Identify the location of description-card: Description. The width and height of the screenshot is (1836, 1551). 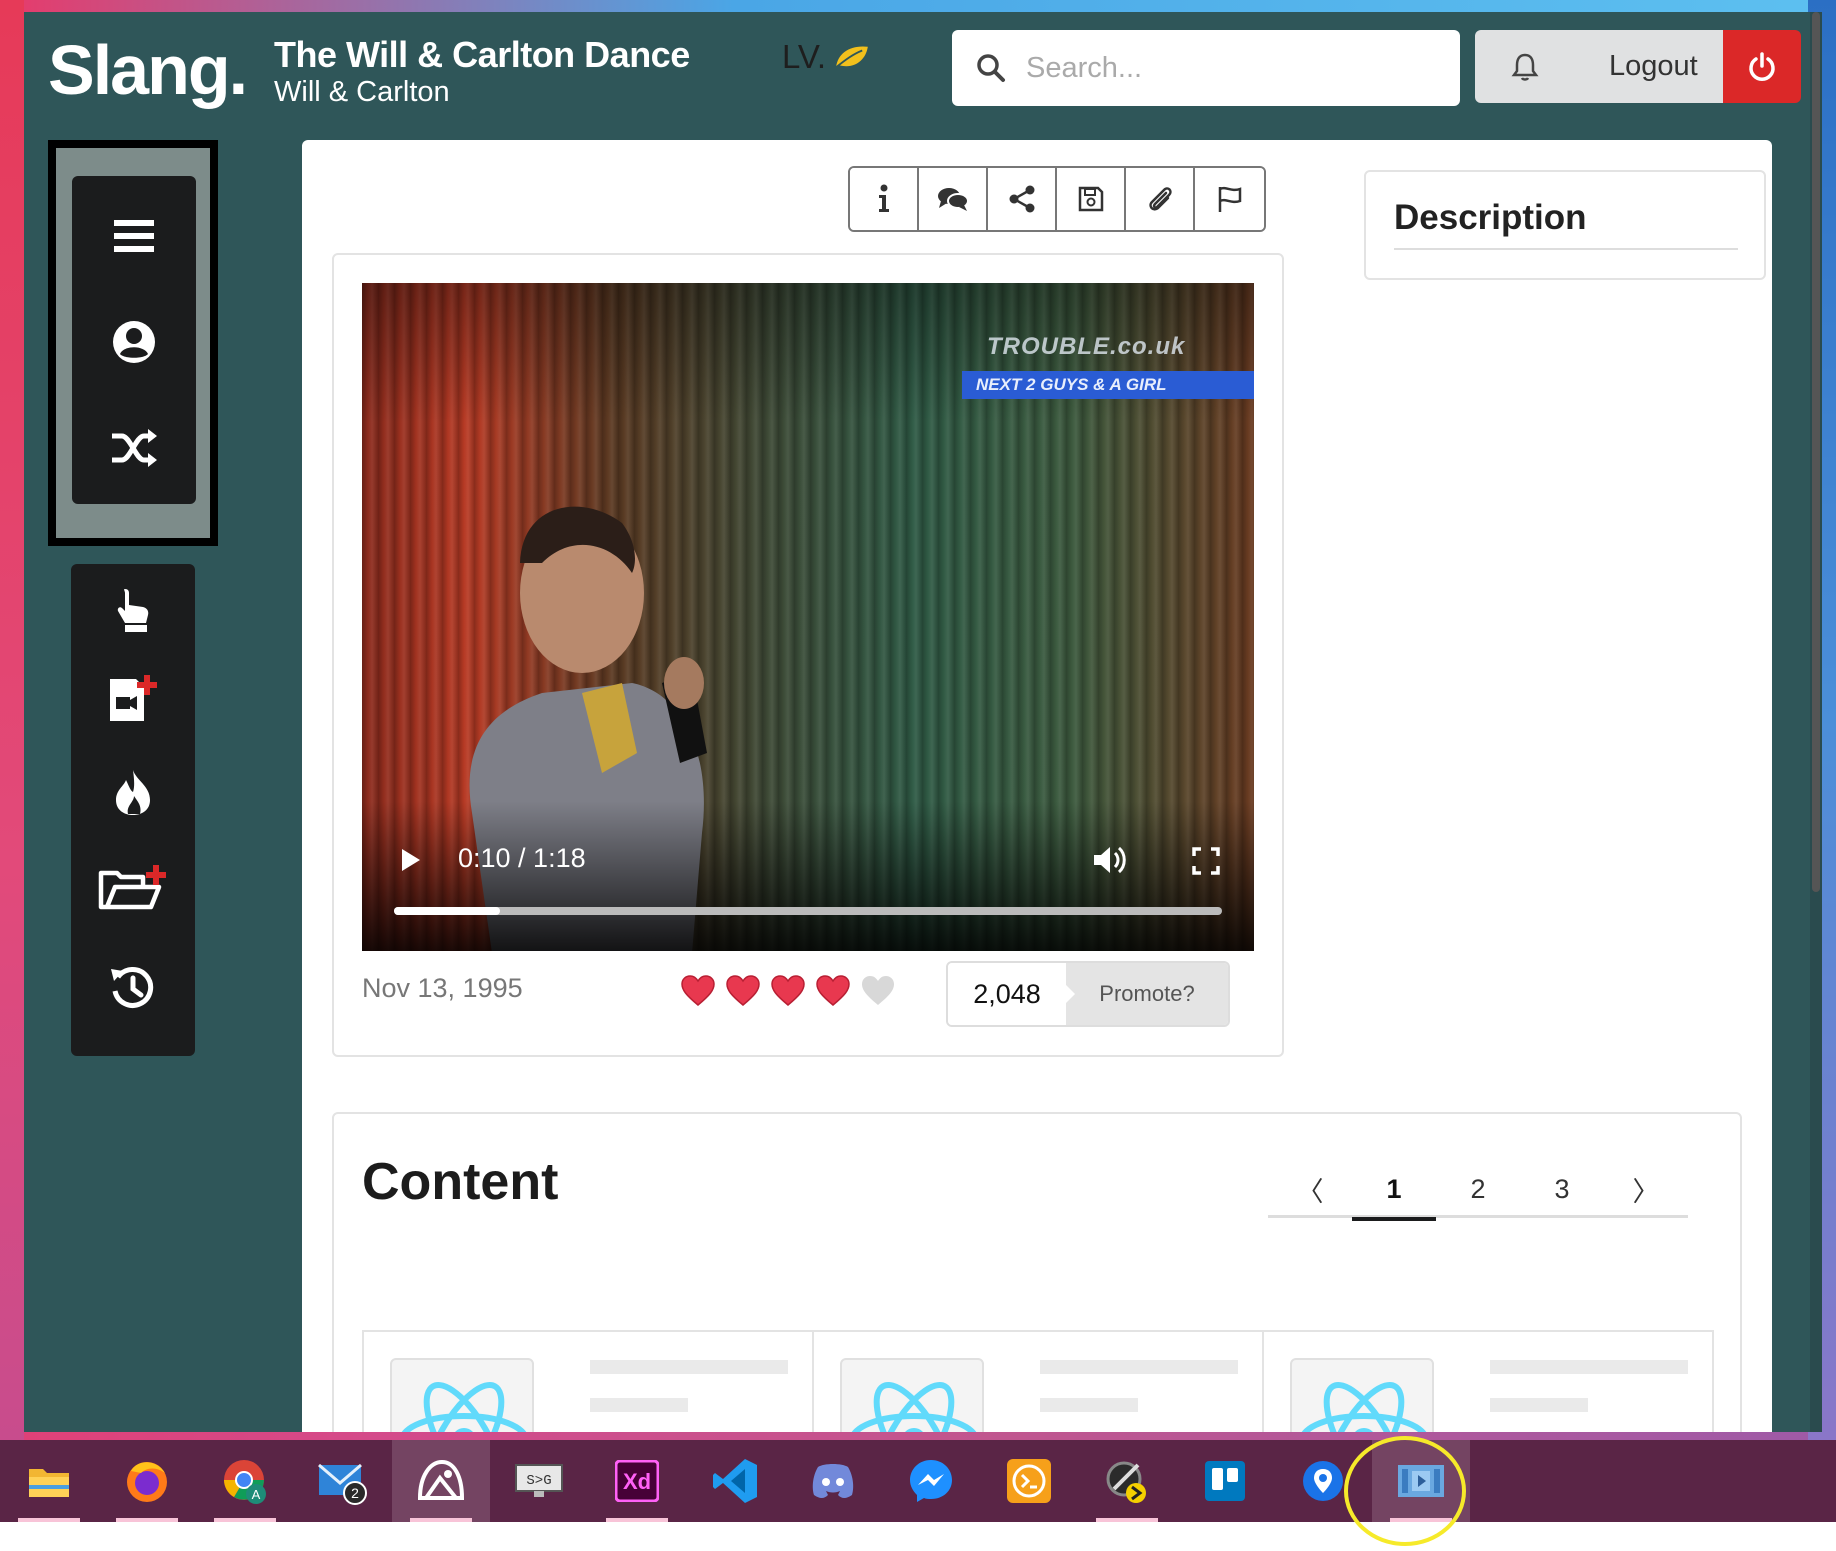
(1565, 225).